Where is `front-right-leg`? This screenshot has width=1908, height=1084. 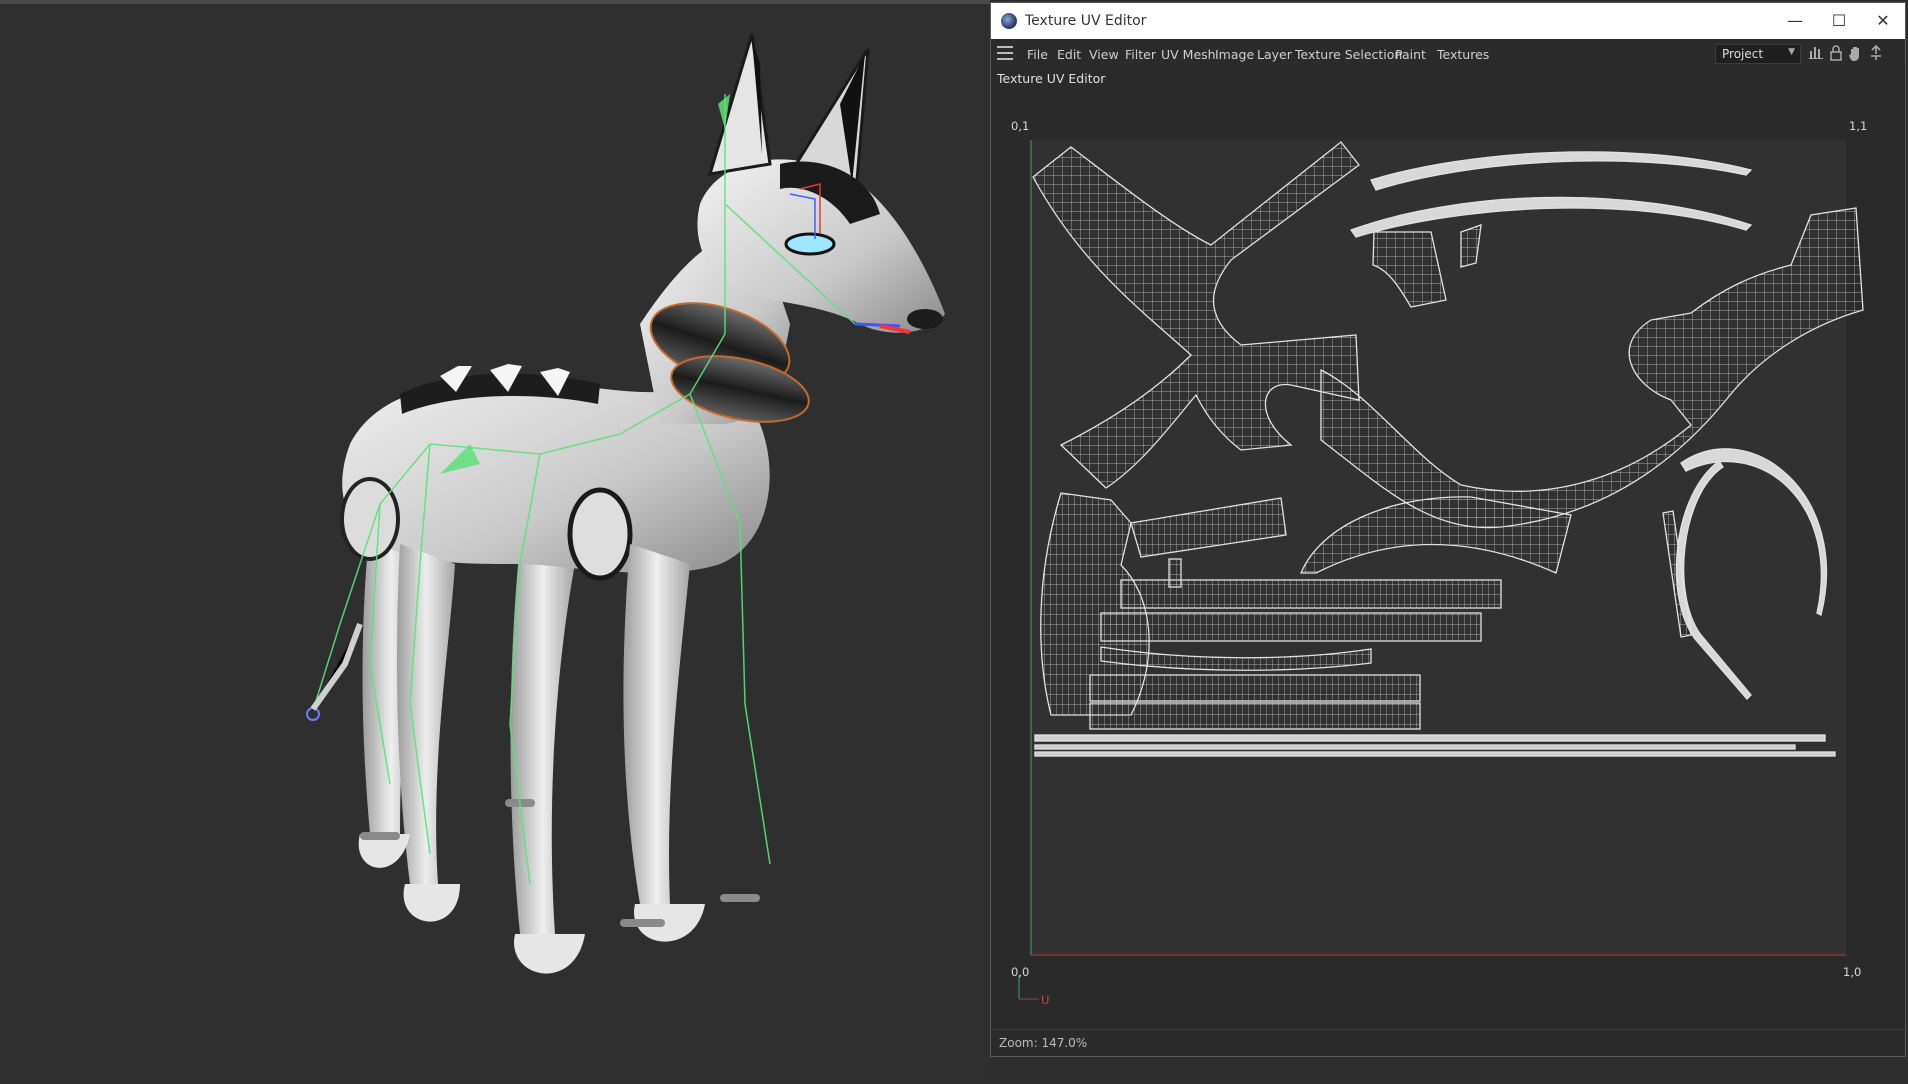
front-right-leg is located at coordinates (656, 724).